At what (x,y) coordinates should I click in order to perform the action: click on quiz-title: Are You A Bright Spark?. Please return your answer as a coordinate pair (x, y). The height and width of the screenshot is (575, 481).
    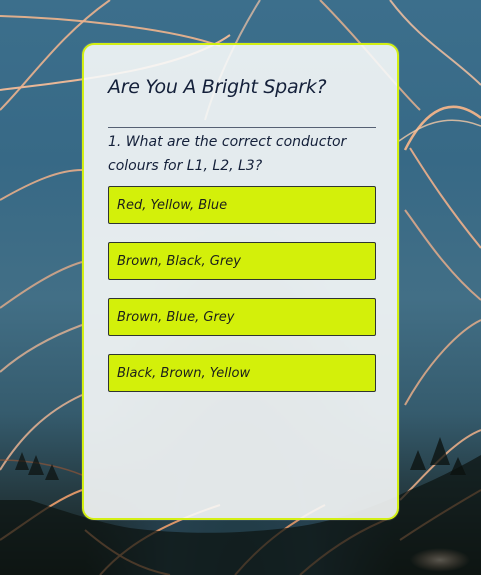
    Looking at the image, I should click on (217, 87).